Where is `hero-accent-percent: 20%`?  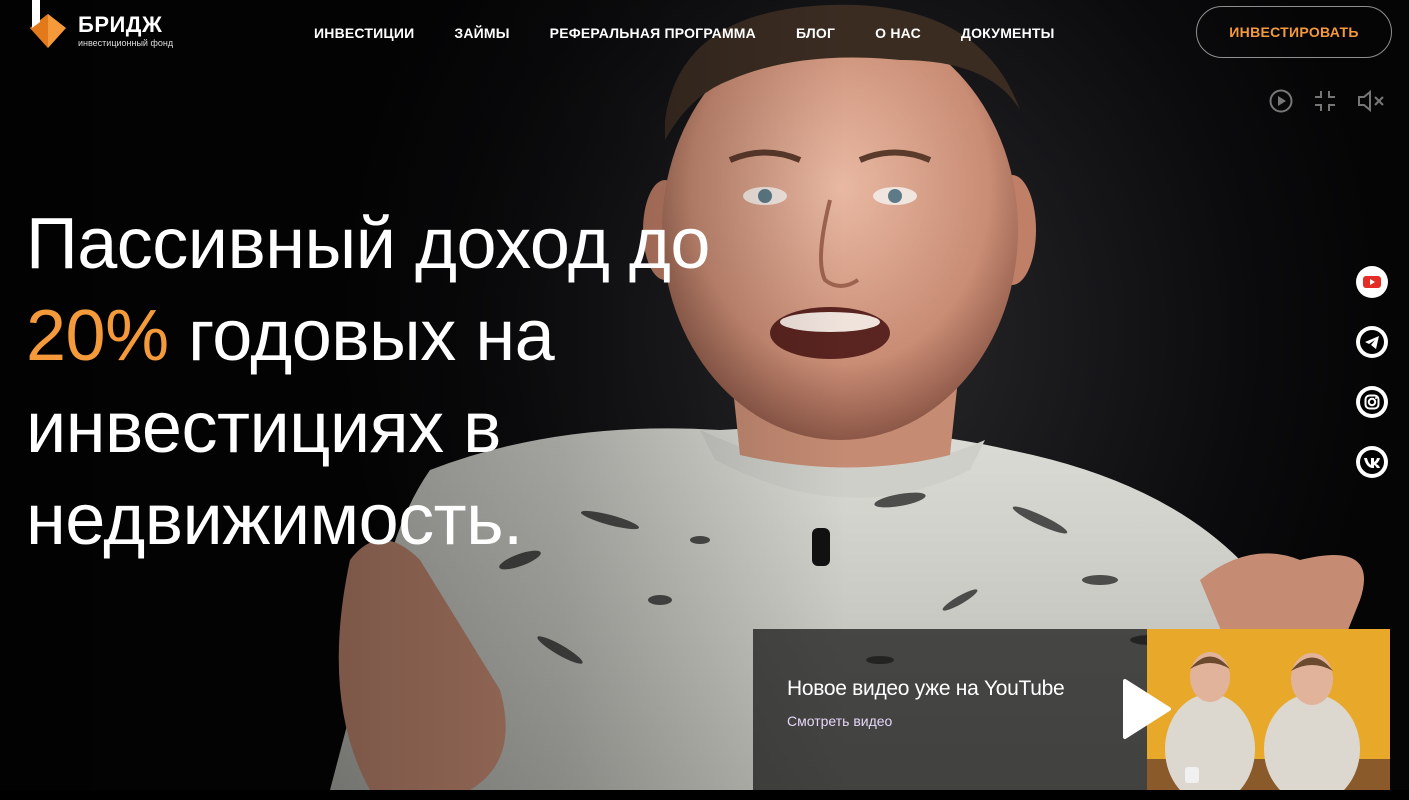 hero-accent-percent: 20% is located at coordinates (97, 336).